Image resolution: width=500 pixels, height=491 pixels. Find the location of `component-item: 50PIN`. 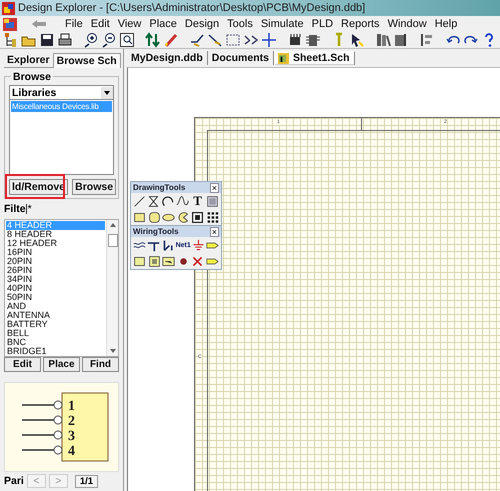

component-item: 50PIN is located at coordinates (55, 297).